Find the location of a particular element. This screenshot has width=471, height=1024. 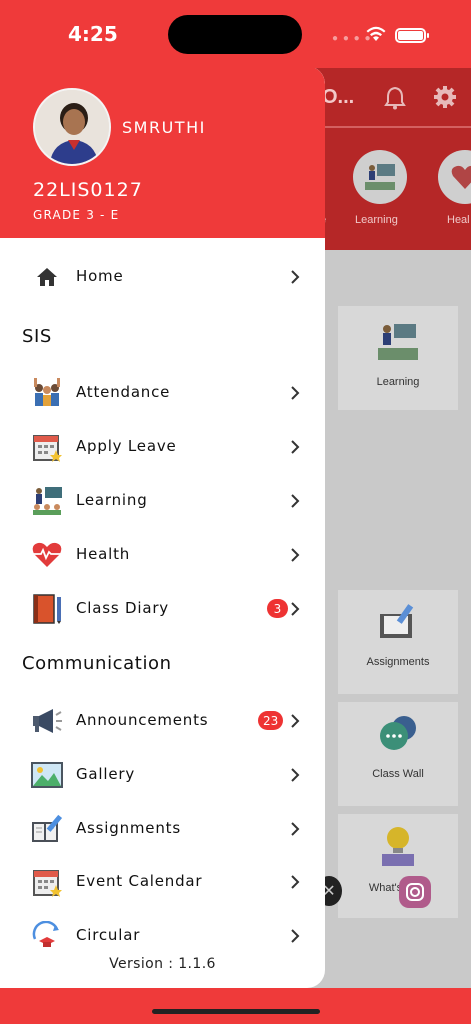

background-card-class-wall: Class Wall is located at coordinates (398, 754).